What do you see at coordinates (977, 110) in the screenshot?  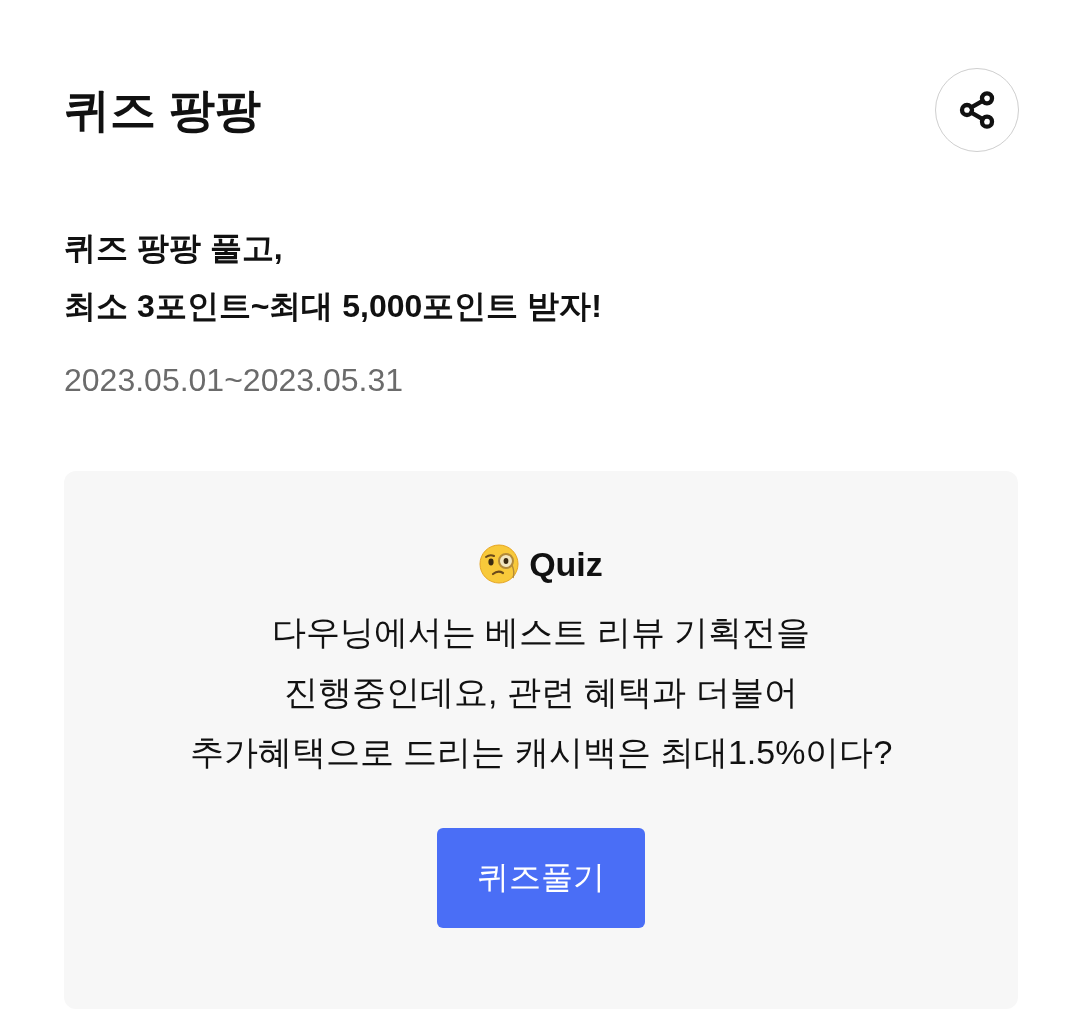 I see `share-icon` at bounding box center [977, 110].